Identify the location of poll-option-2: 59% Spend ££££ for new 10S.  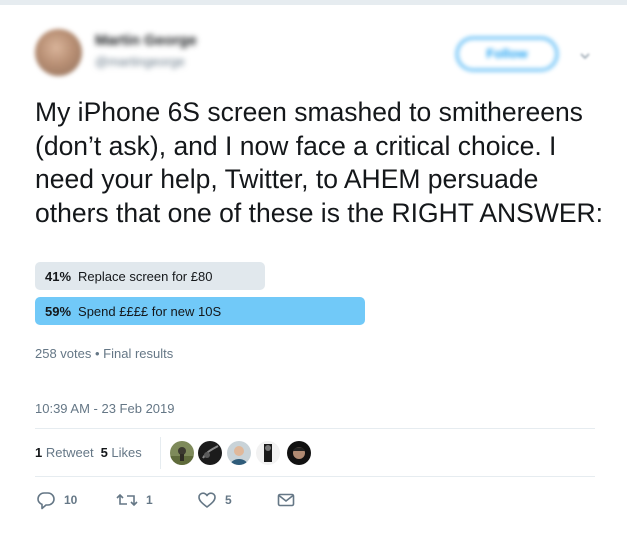
(200, 311).